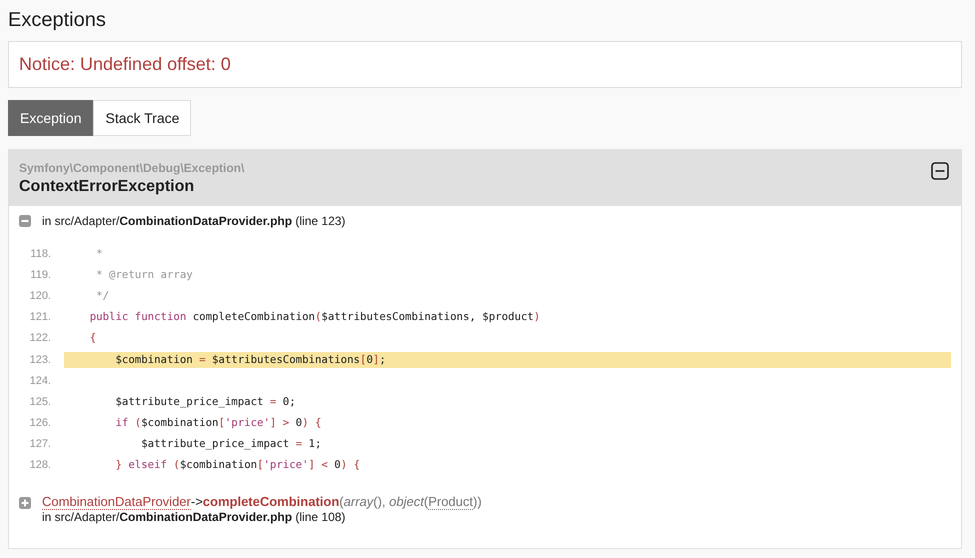 The image size is (975, 558). I want to click on line-number: 128., so click(40, 465).